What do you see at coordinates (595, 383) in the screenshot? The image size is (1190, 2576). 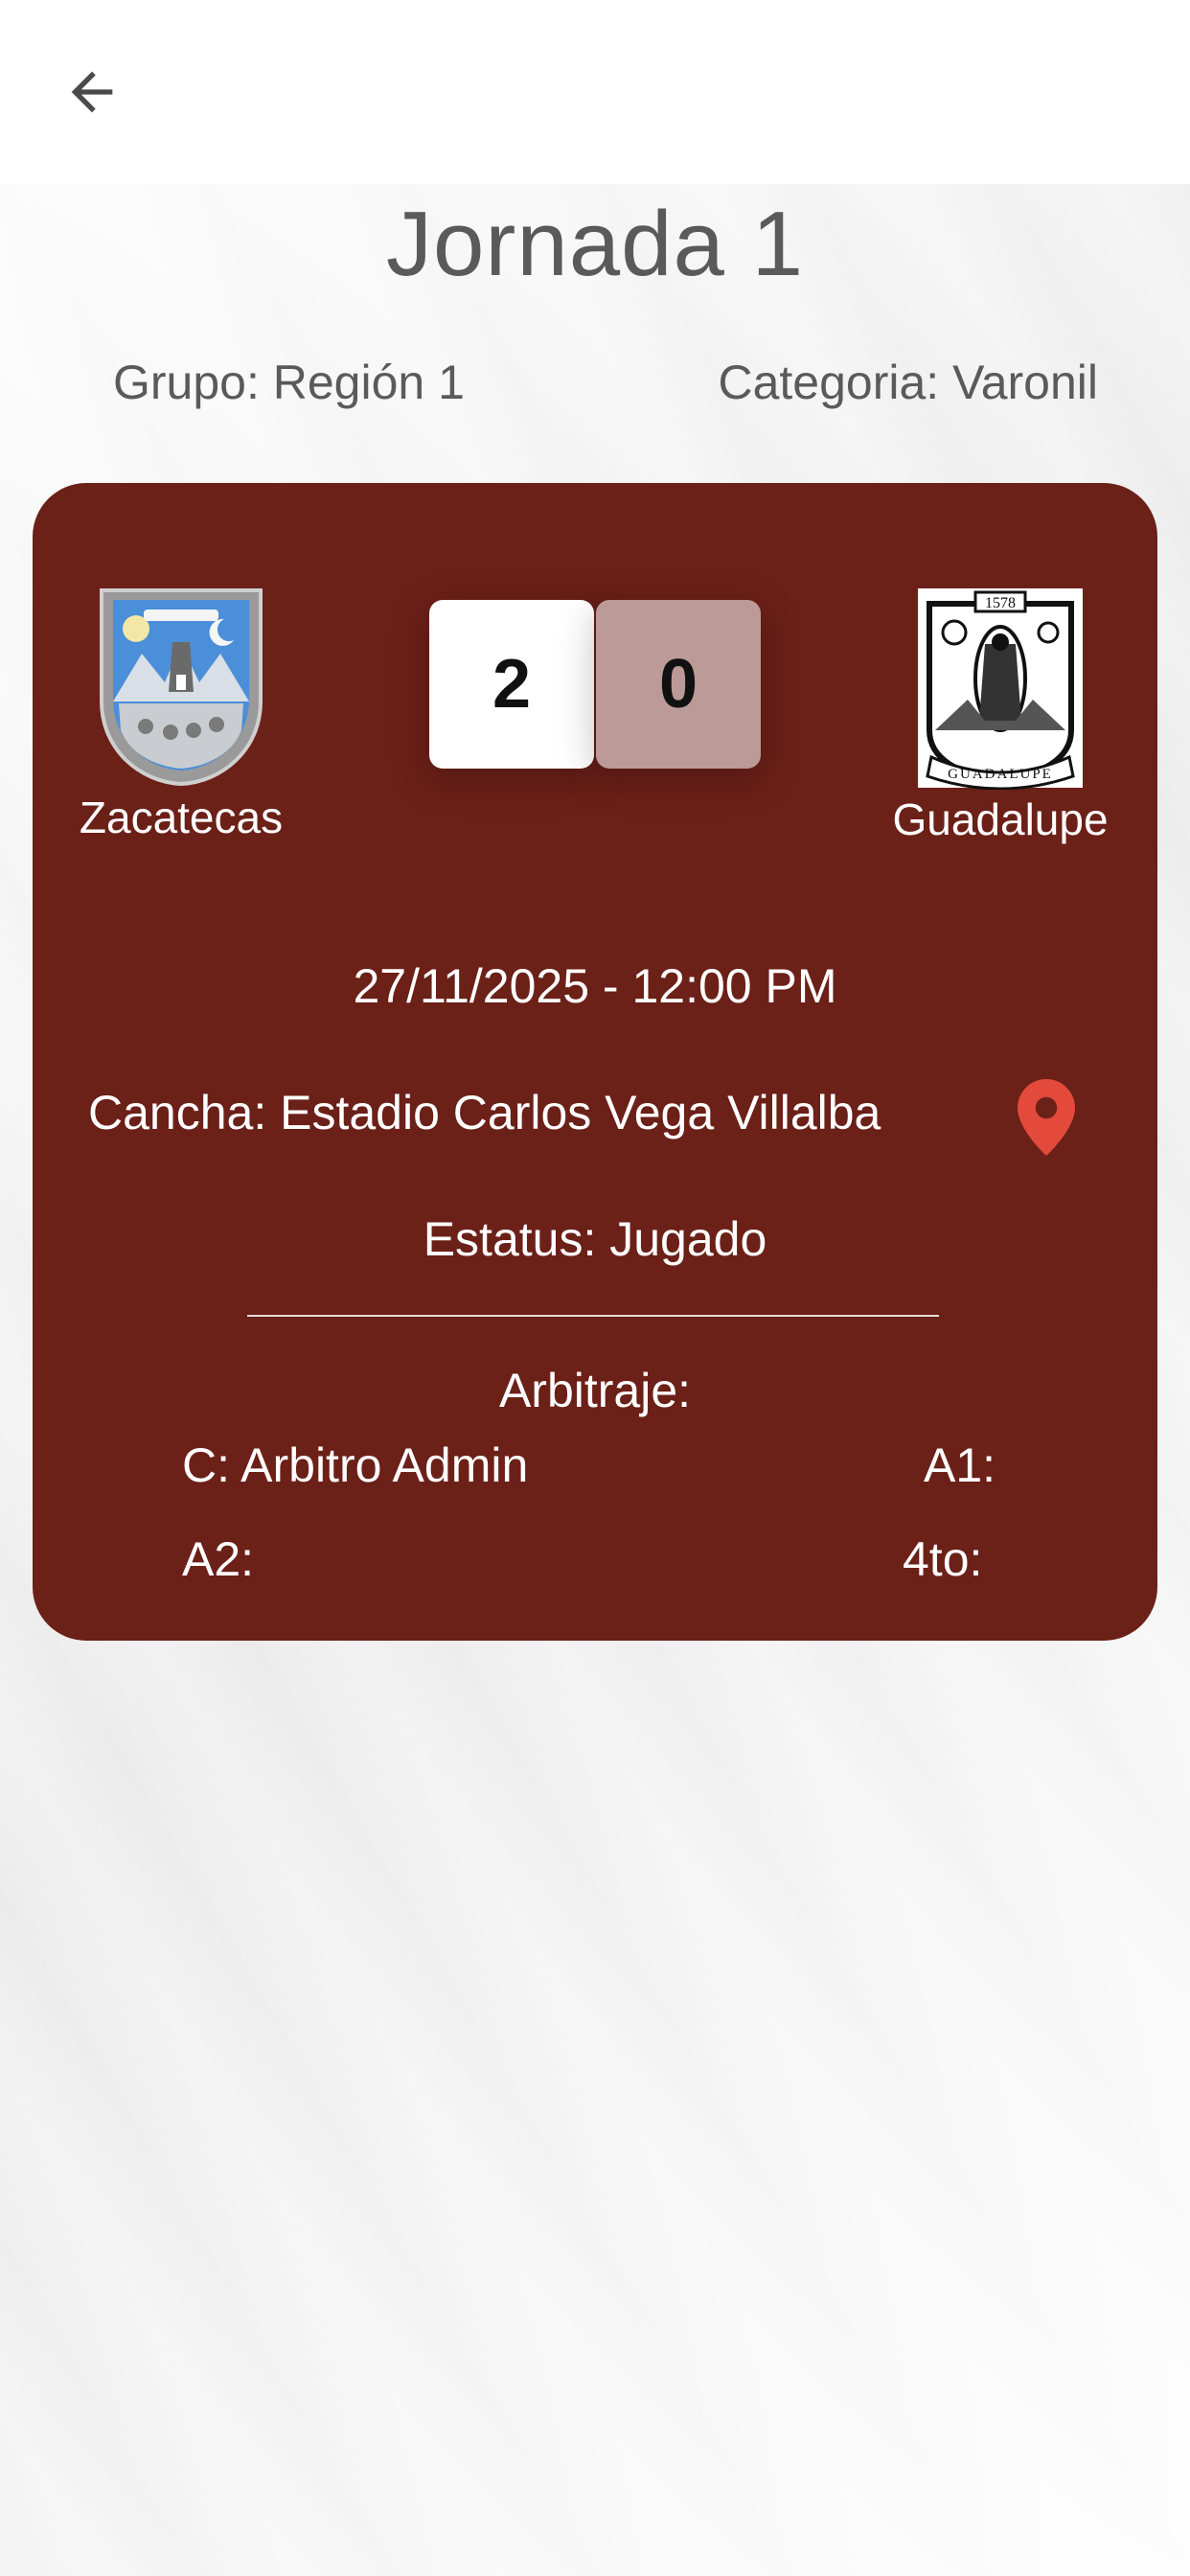 I see `match-meta: Grupo: Región 1 Categoria: Varonil` at bounding box center [595, 383].